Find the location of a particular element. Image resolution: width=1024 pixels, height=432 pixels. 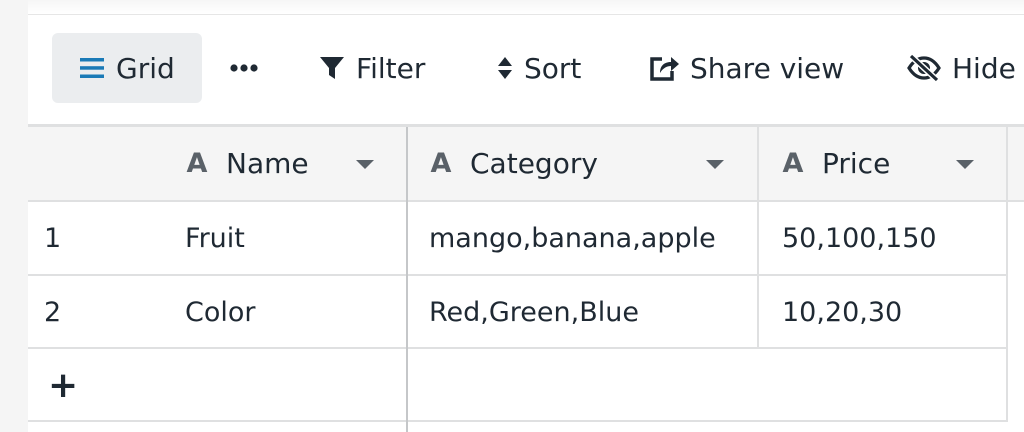

add-row-button: + is located at coordinates (78, 385).